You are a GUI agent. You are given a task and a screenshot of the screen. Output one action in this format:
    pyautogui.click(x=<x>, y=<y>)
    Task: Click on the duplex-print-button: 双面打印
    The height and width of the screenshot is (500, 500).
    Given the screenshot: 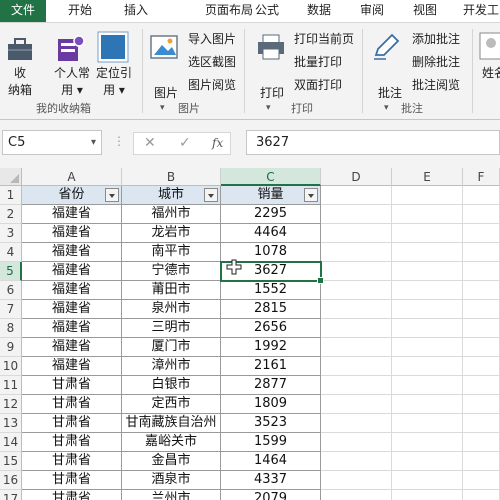 What is the action you would take?
    pyautogui.click(x=318, y=85)
    